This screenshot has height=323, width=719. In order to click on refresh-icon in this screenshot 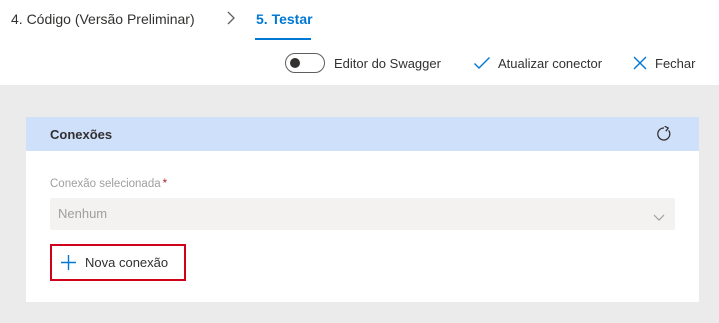, I will do `click(664, 133)`.